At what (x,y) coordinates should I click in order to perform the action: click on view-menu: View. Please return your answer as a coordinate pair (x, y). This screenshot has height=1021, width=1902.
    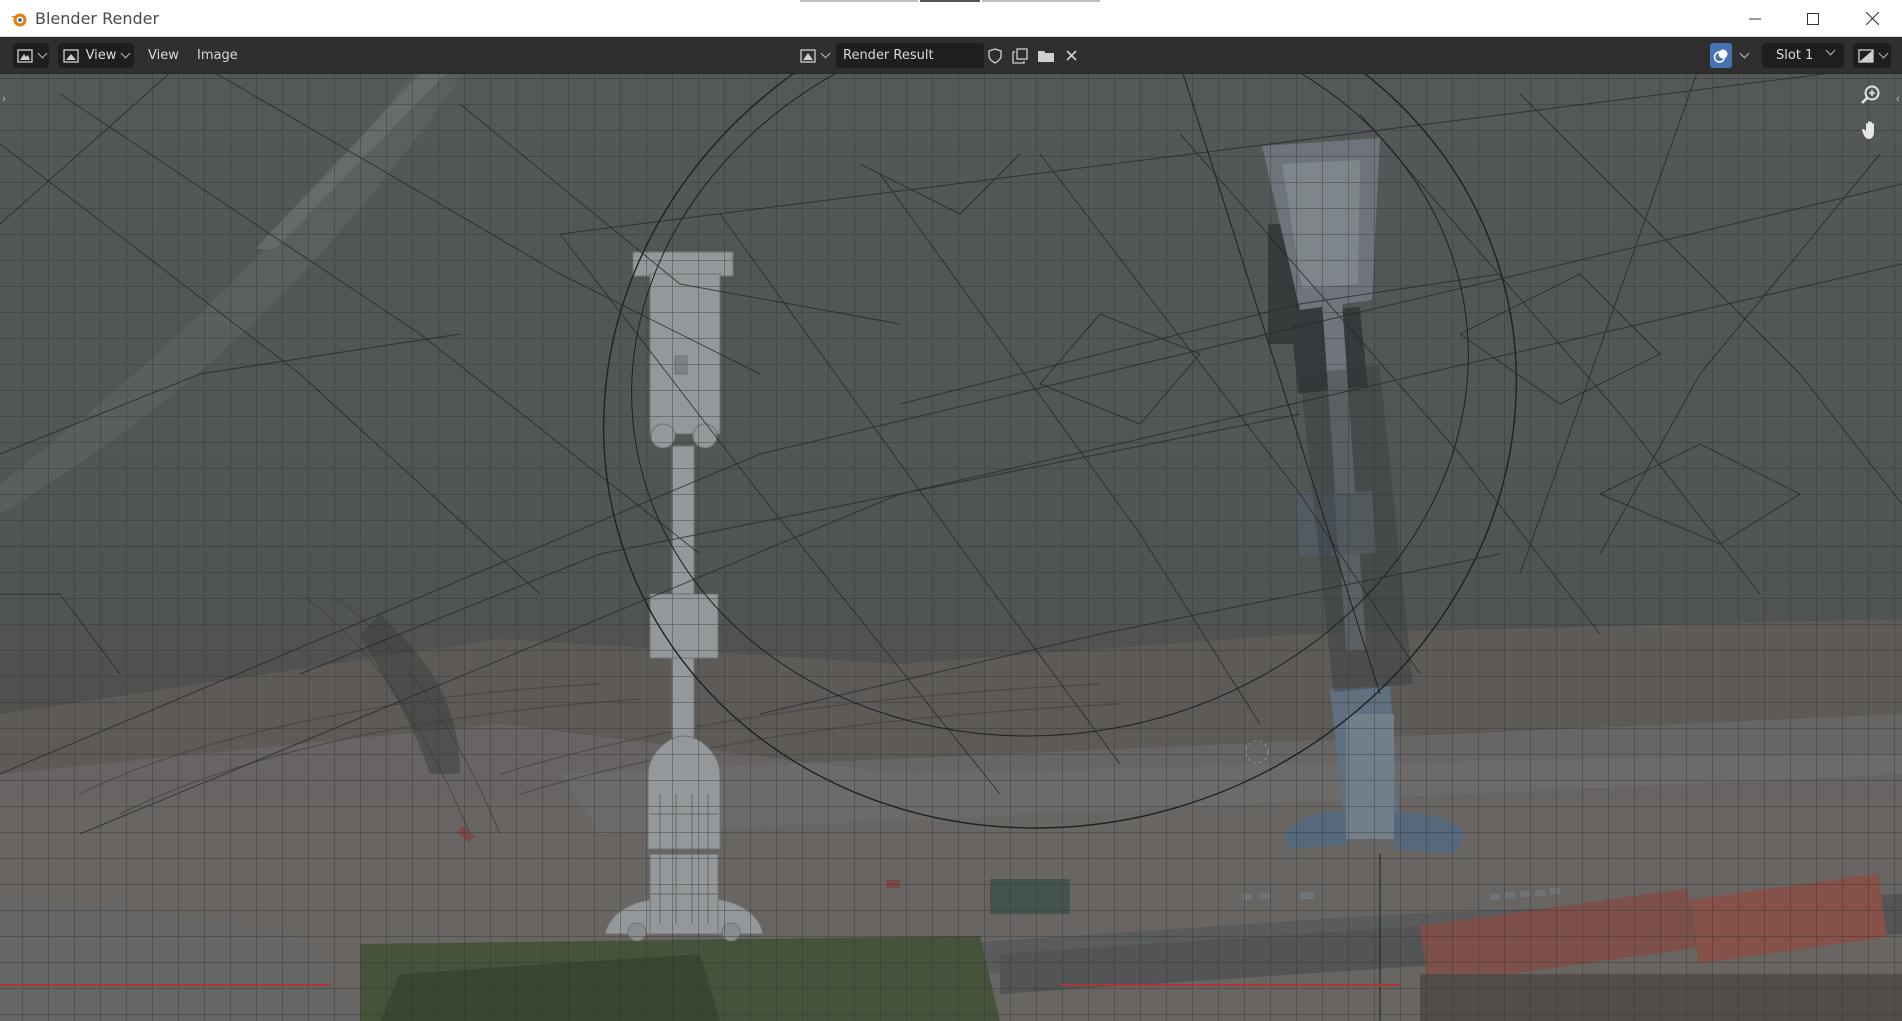
    Looking at the image, I should click on (163, 55).